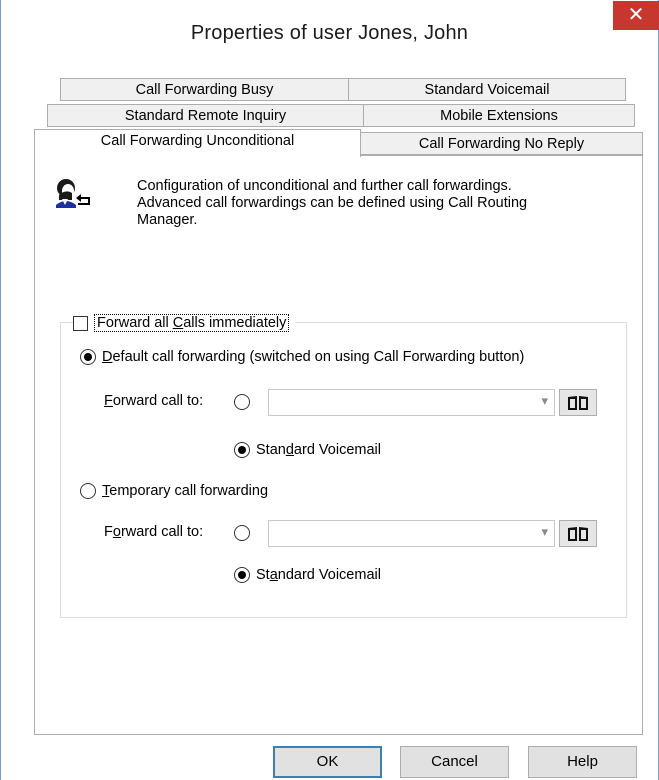  I want to click on temporary-phonebook-button, so click(578, 533).